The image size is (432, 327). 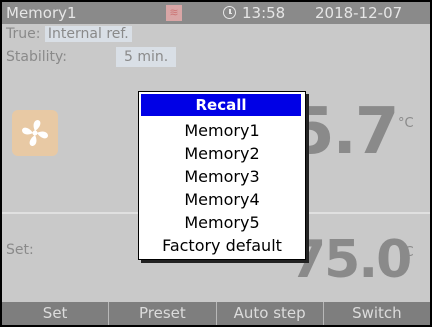 What do you see at coordinates (88, 34) in the screenshot?
I see `true-value: Internal ref.` at bounding box center [88, 34].